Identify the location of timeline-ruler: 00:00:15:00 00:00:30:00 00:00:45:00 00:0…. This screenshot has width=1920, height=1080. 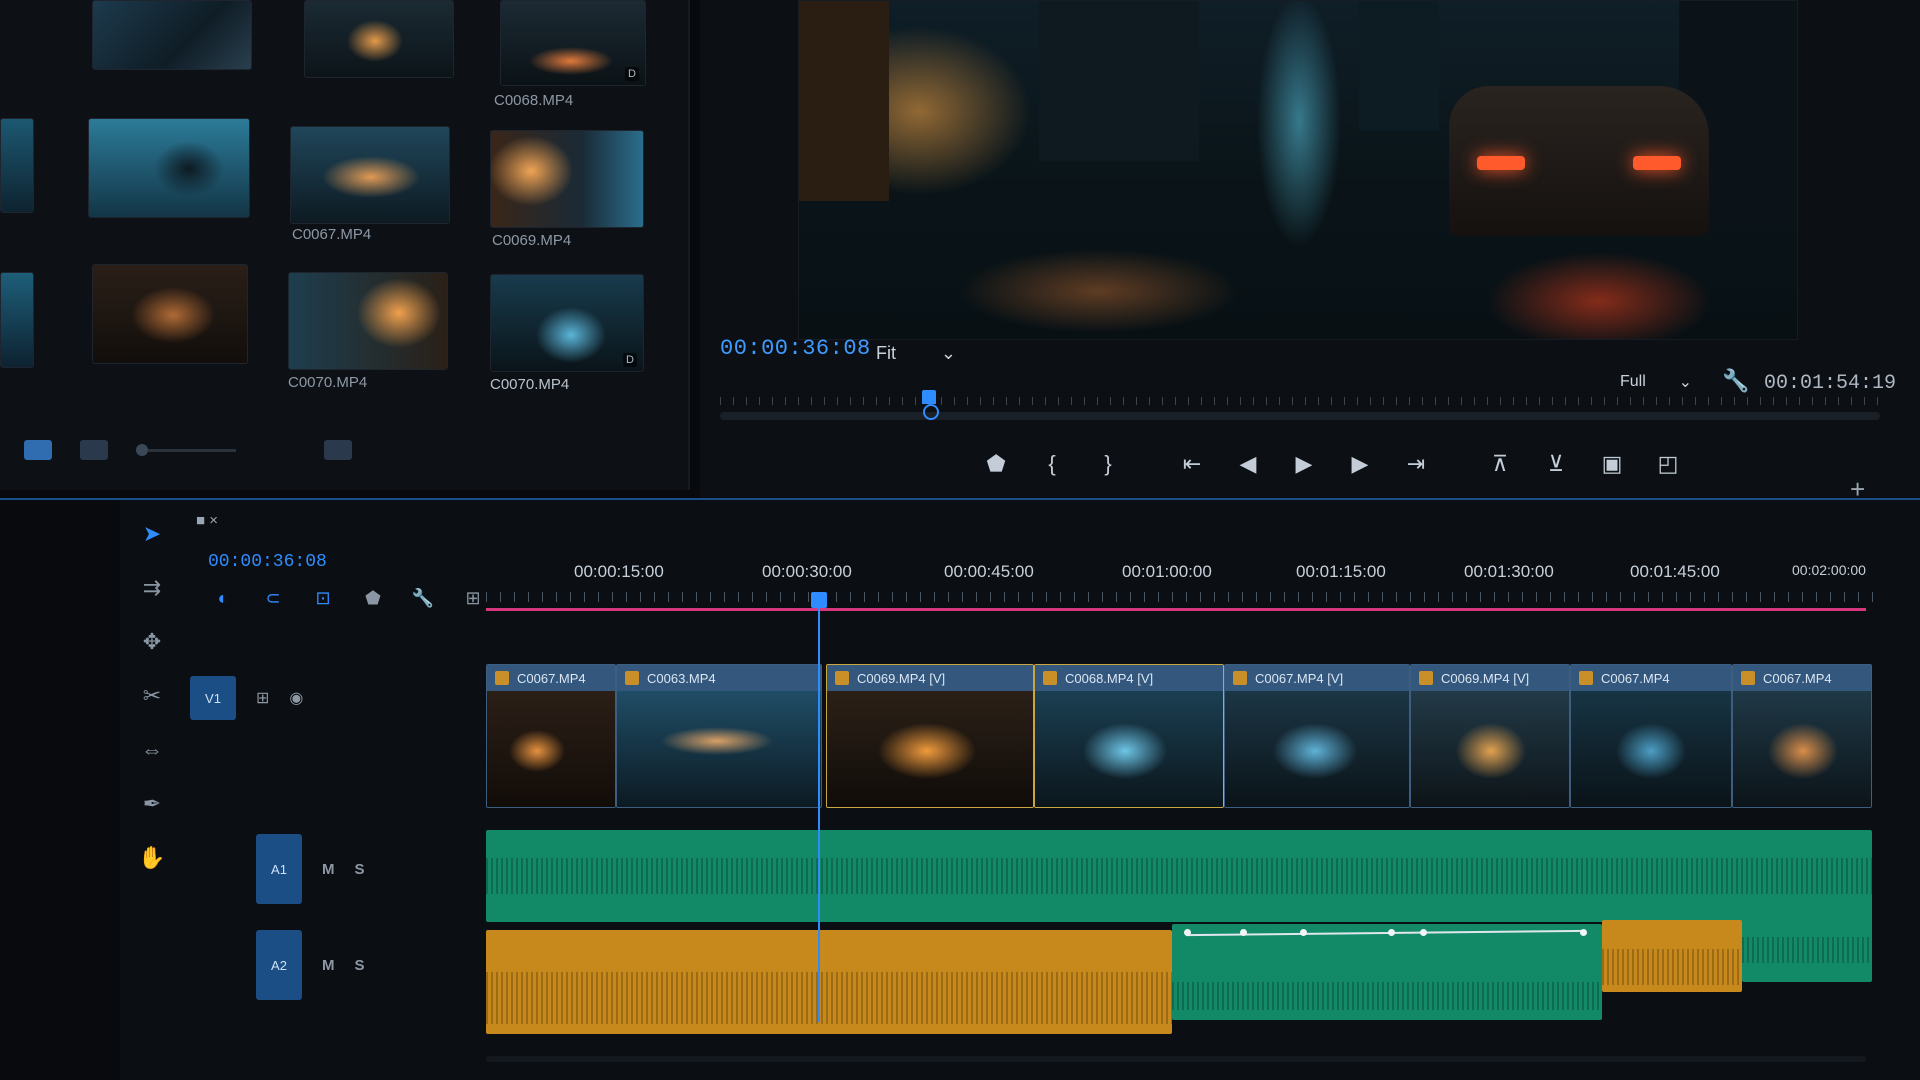
(1186, 584).